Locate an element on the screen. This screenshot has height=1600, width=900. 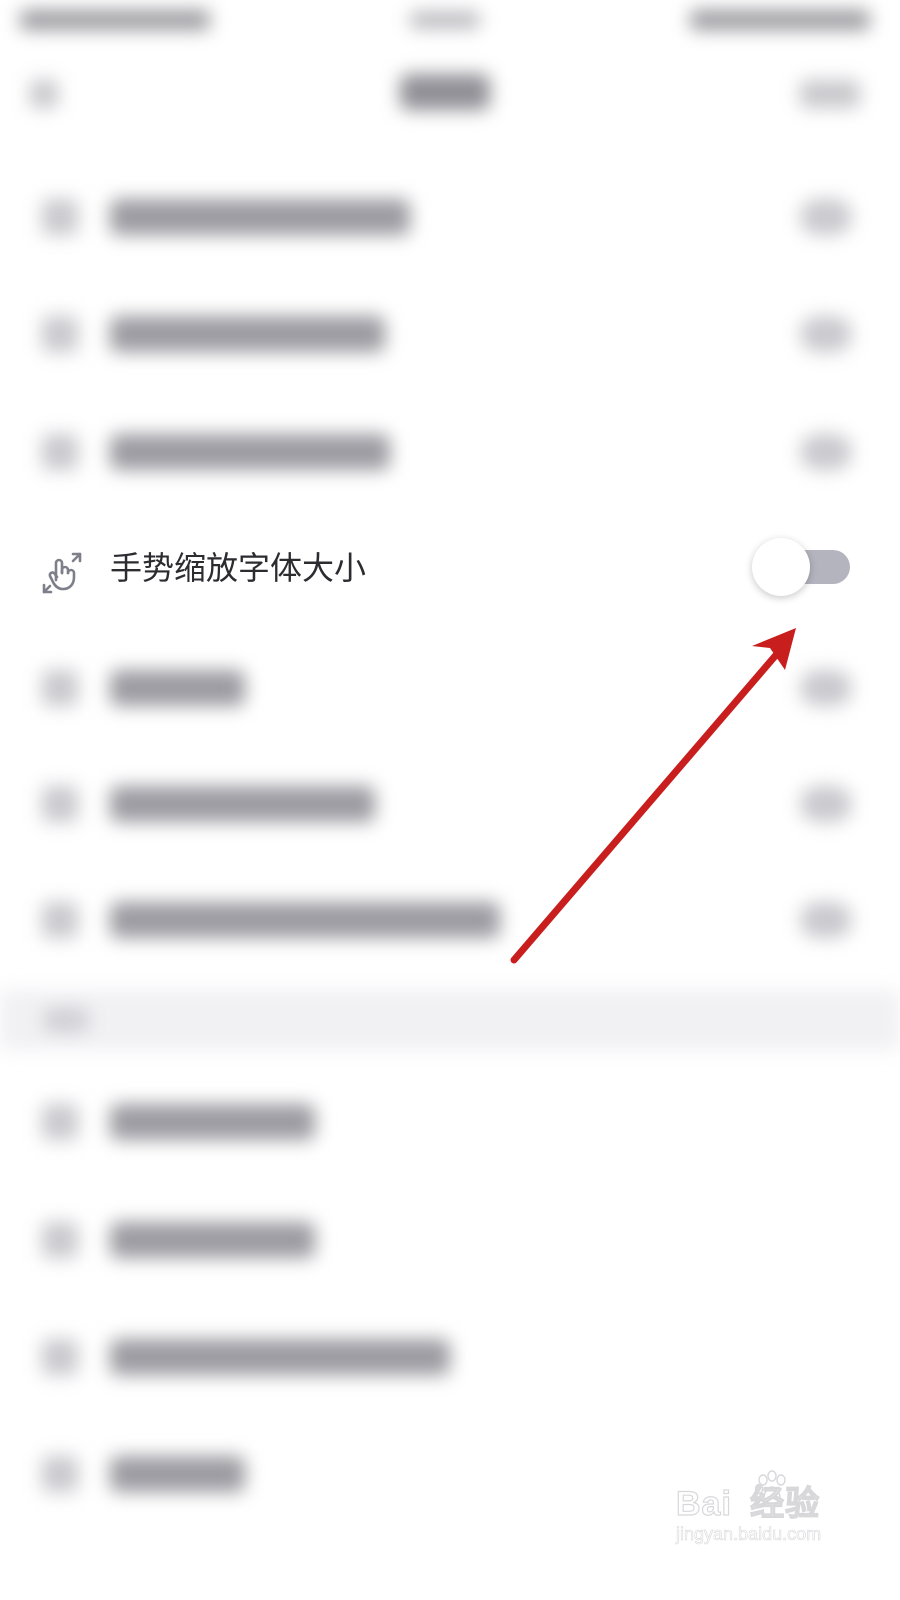
section-header-label is located at coordinates (66, 1020).